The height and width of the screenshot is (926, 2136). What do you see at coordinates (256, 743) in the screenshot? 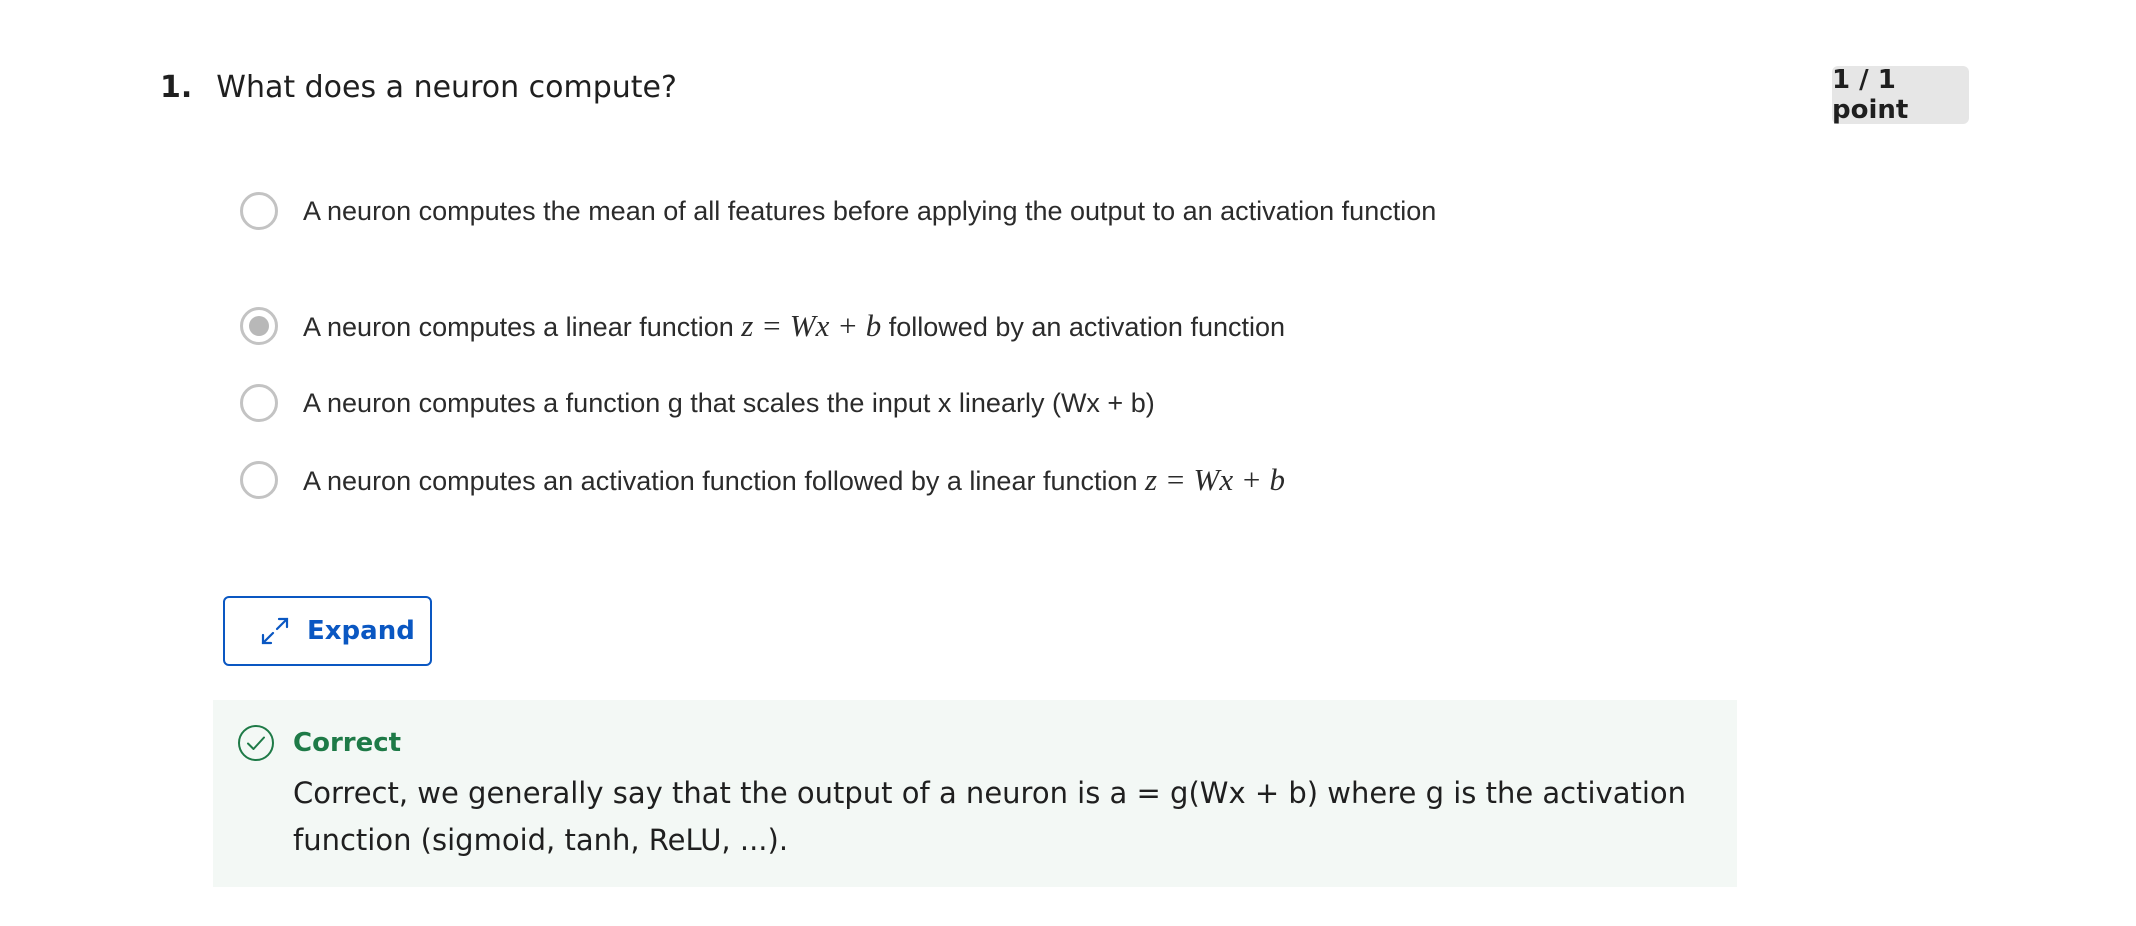
I see `check-circle-icon` at bounding box center [256, 743].